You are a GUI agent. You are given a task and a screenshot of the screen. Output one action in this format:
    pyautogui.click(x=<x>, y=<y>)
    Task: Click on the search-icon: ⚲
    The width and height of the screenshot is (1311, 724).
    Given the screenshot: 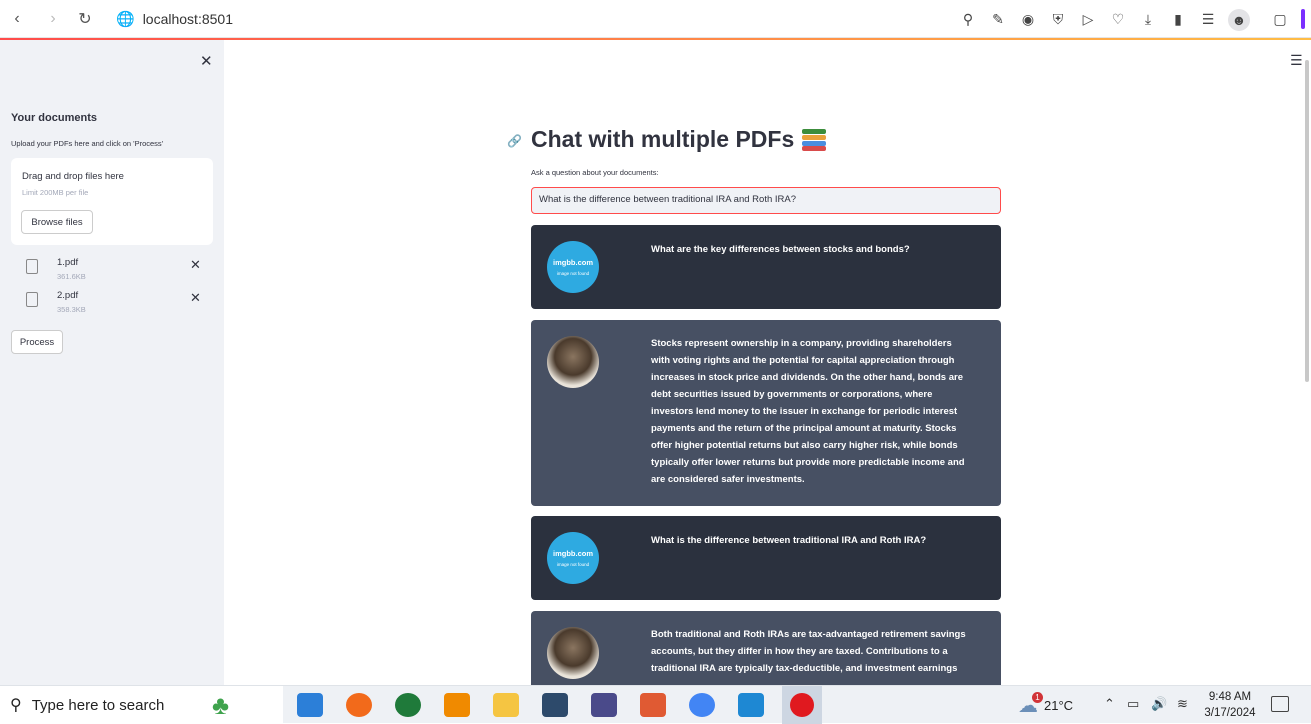 What is the action you would take?
    pyautogui.click(x=16, y=705)
    